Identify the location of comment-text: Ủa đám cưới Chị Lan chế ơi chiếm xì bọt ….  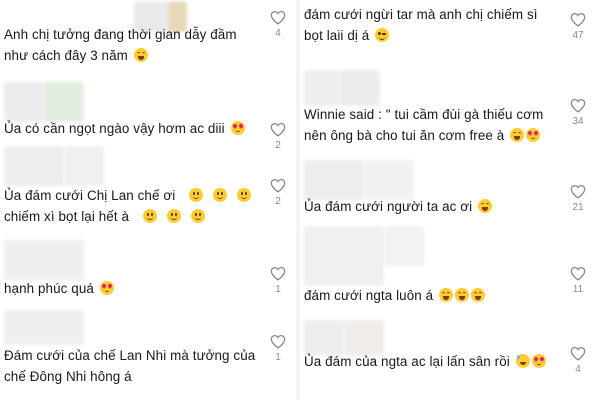
(133, 206).